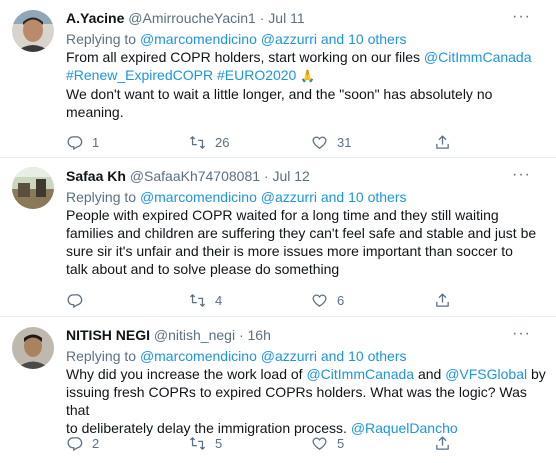  I want to click on text-segment: Why did you increase the work load of, so click(184, 374).